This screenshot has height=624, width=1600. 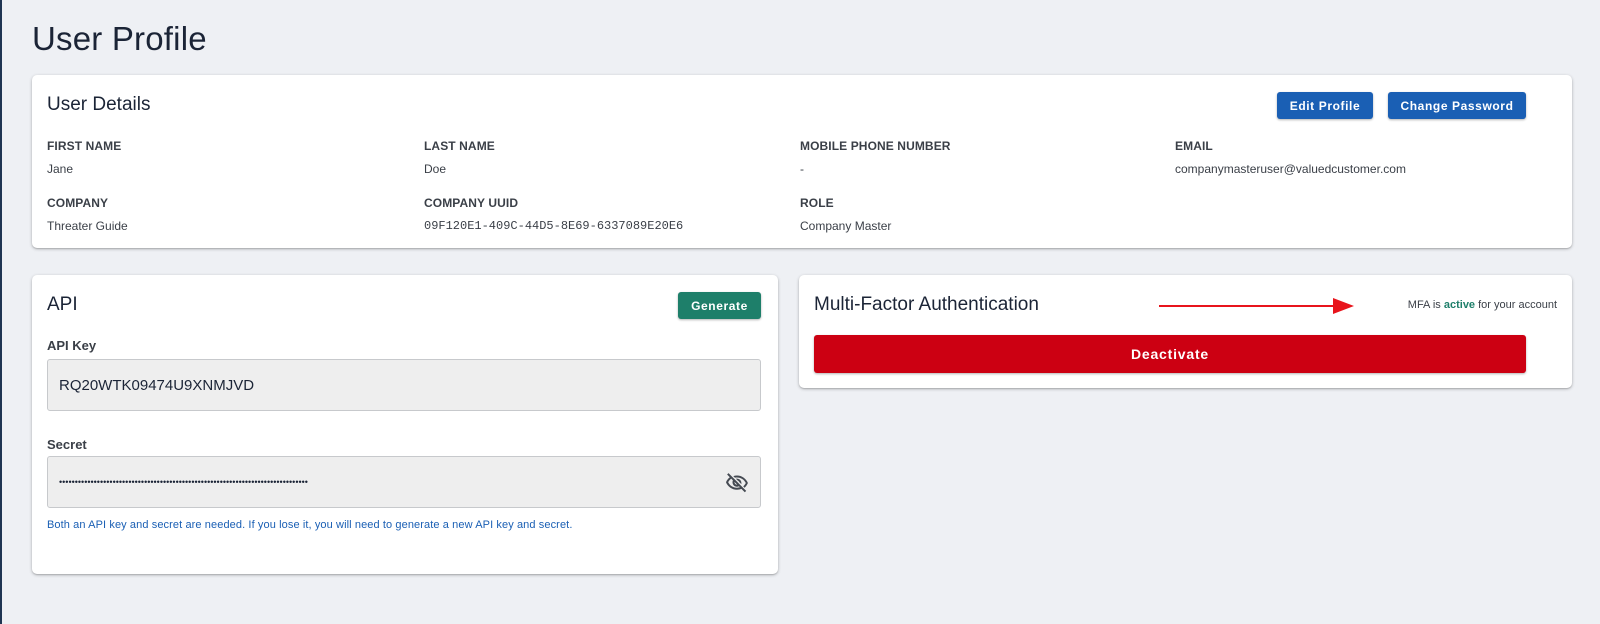 What do you see at coordinates (926, 304) in the screenshot?
I see `mfa-title: Multi-Factor Authentication` at bounding box center [926, 304].